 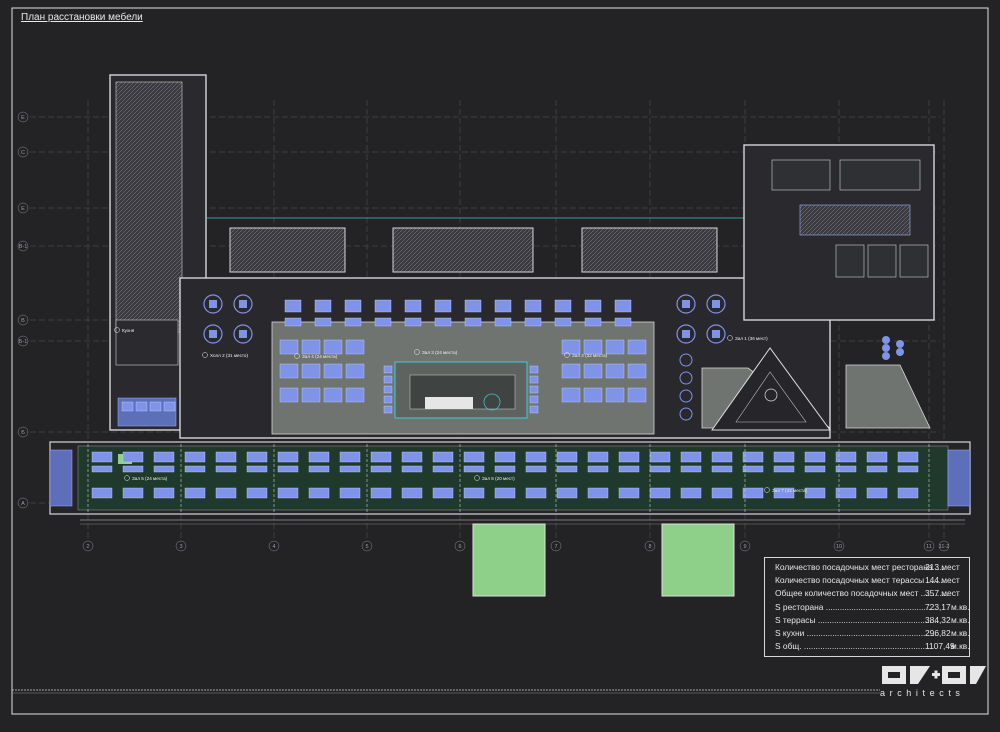 What do you see at coordinates (929, 547) in the screenshot?
I see `axis-column-label: 11` at bounding box center [929, 547].